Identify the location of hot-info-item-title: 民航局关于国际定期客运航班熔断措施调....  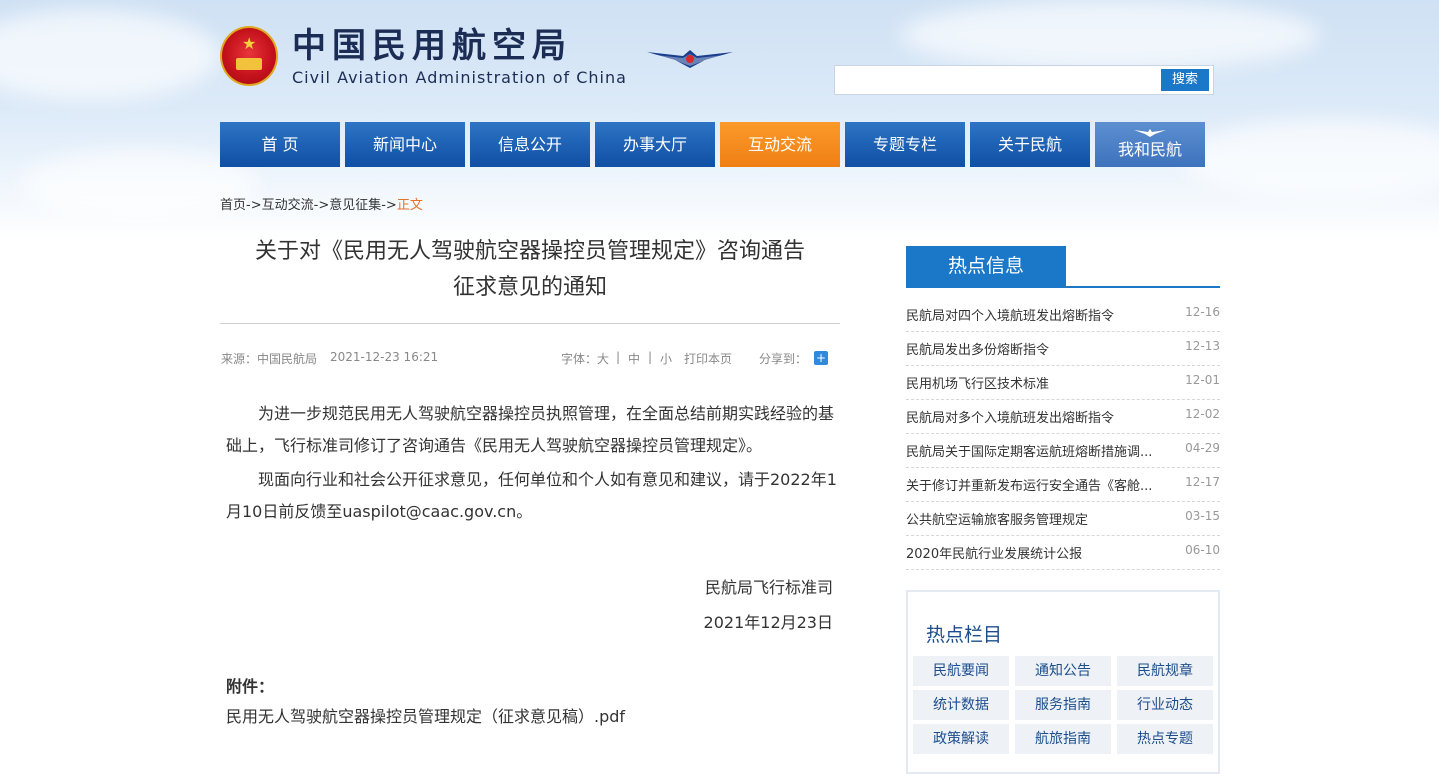
(1038, 450).